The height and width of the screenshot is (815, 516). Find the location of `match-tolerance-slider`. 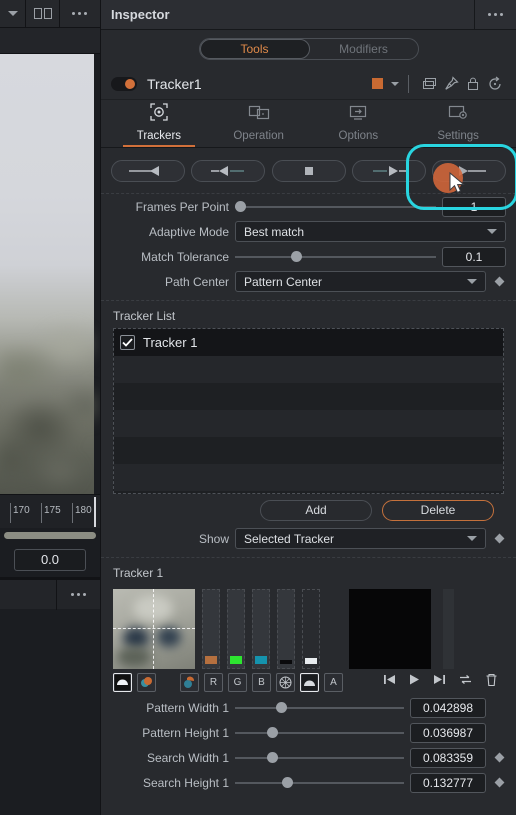

match-tolerance-slider is located at coordinates (335, 257).